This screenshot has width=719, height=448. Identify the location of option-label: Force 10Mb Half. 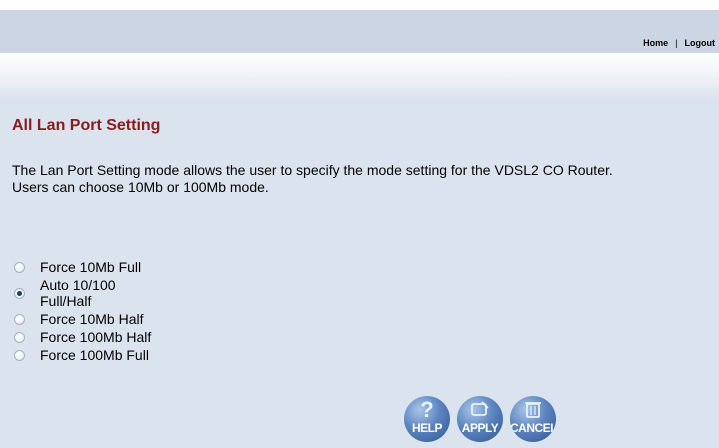
(92, 319).